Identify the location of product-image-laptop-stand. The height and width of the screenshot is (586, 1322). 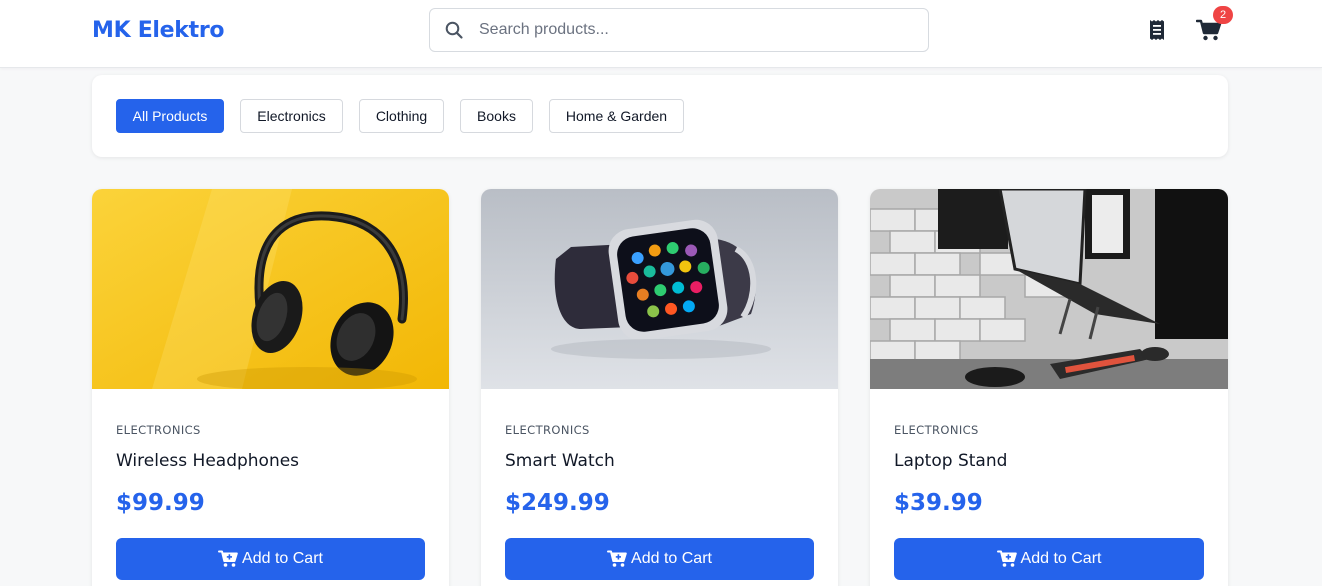
(1049, 289).